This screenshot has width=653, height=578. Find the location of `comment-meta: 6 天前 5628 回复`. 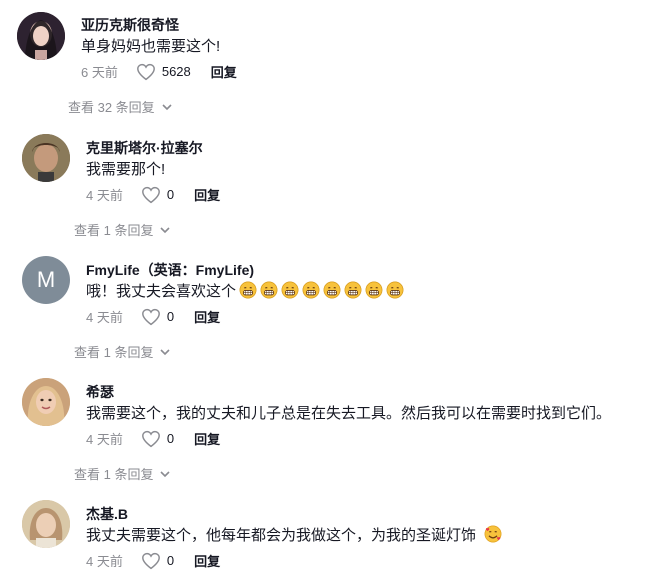

comment-meta: 6 天前 5628 回复 is located at coordinates (159, 71).